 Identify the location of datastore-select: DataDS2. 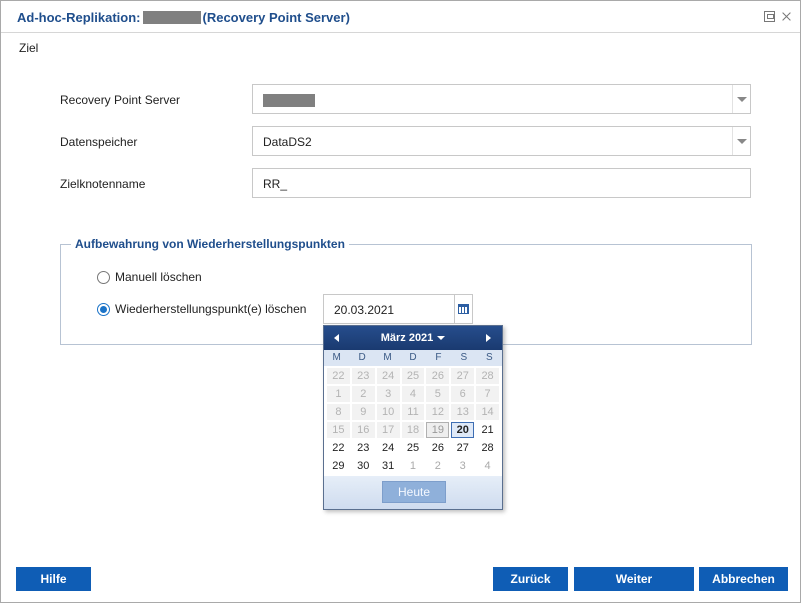
(501, 141).